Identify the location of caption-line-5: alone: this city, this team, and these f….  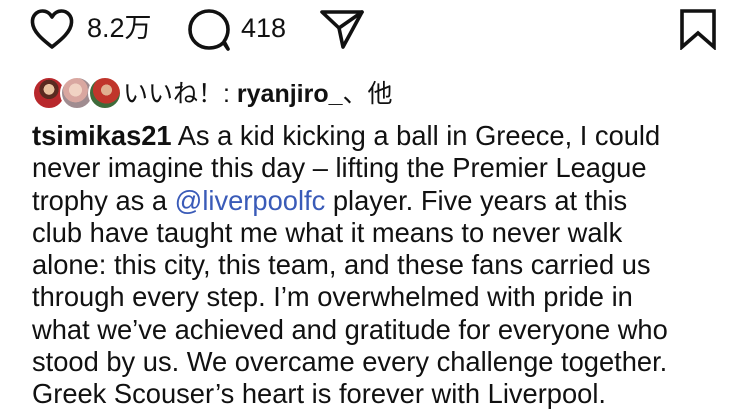
(341, 265).